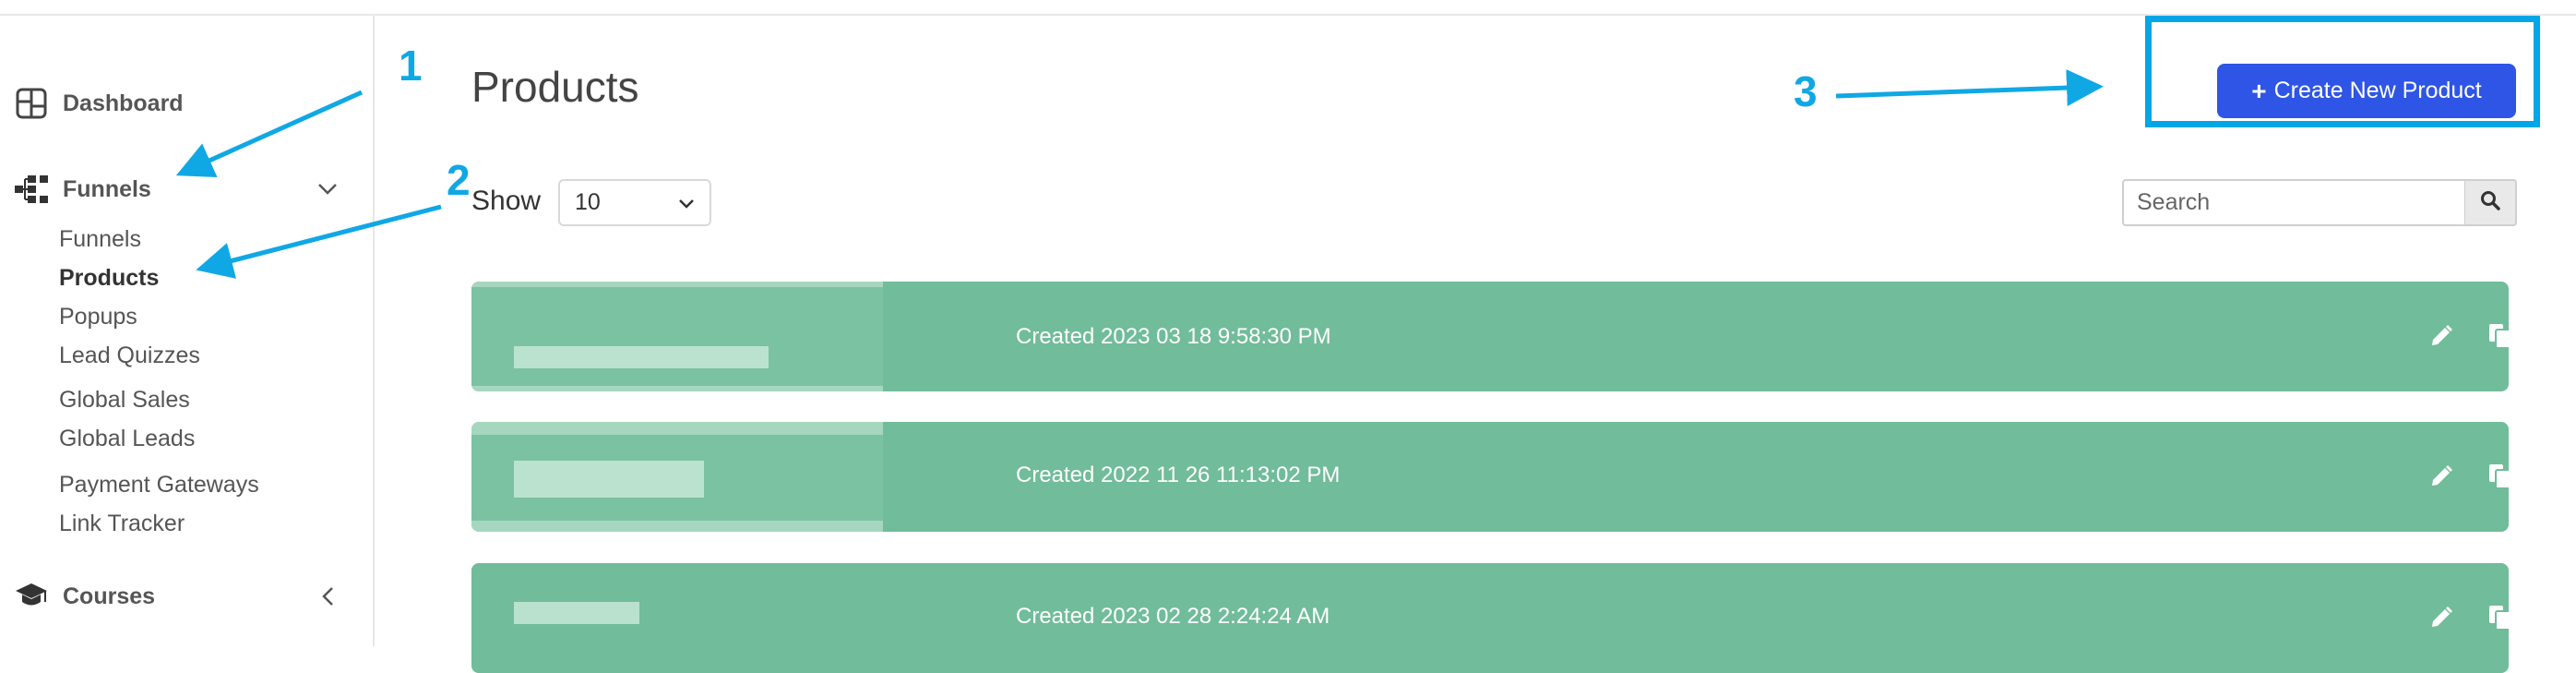 Image resolution: width=2576 pixels, height=673 pixels. I want to click on sidebar-subitem-global-sales: Global Sales, so click(125, 400).